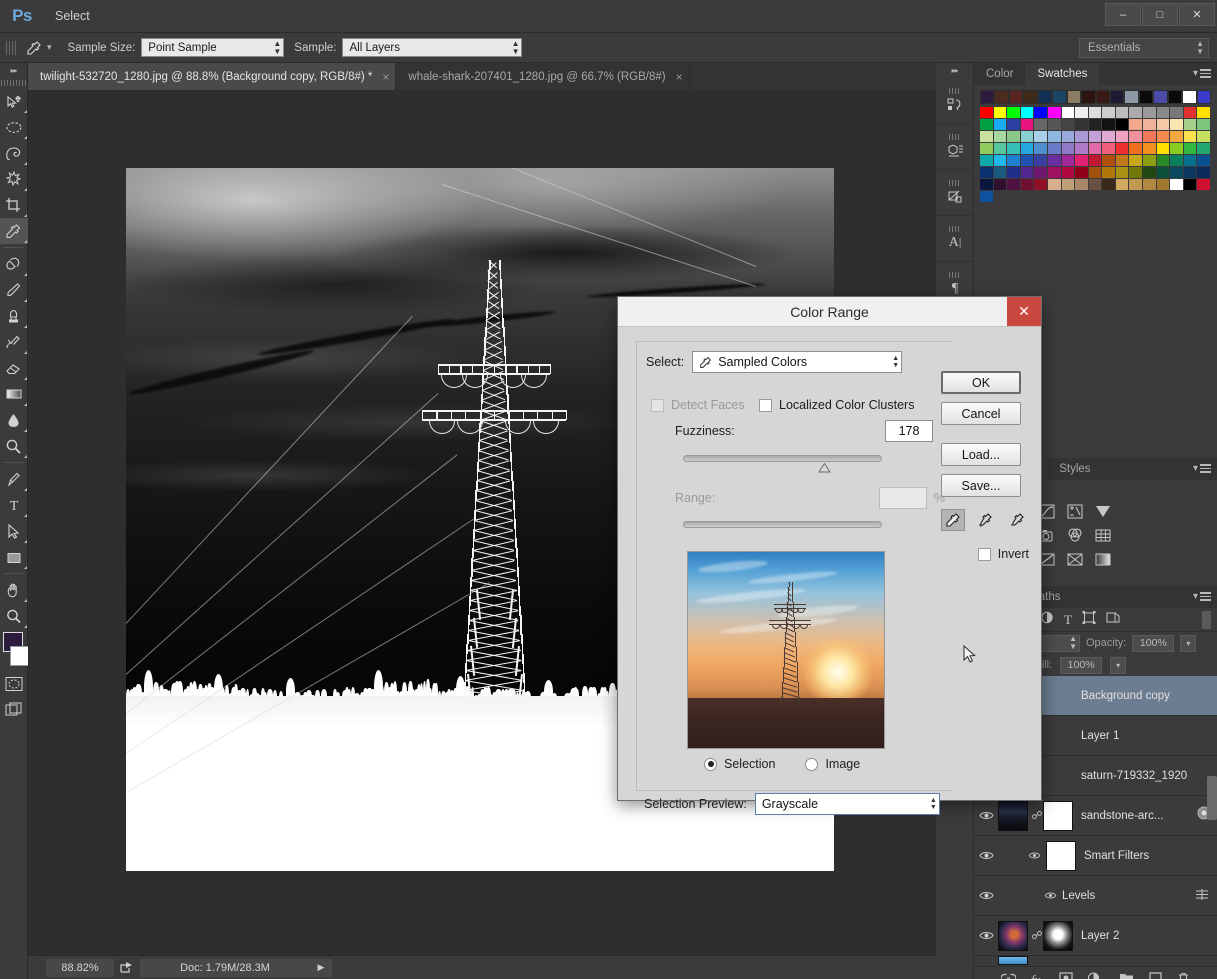  Describe the element at coordinates (1153, 643) in the screenshot. I see `opacity-value: 100%` at that location.